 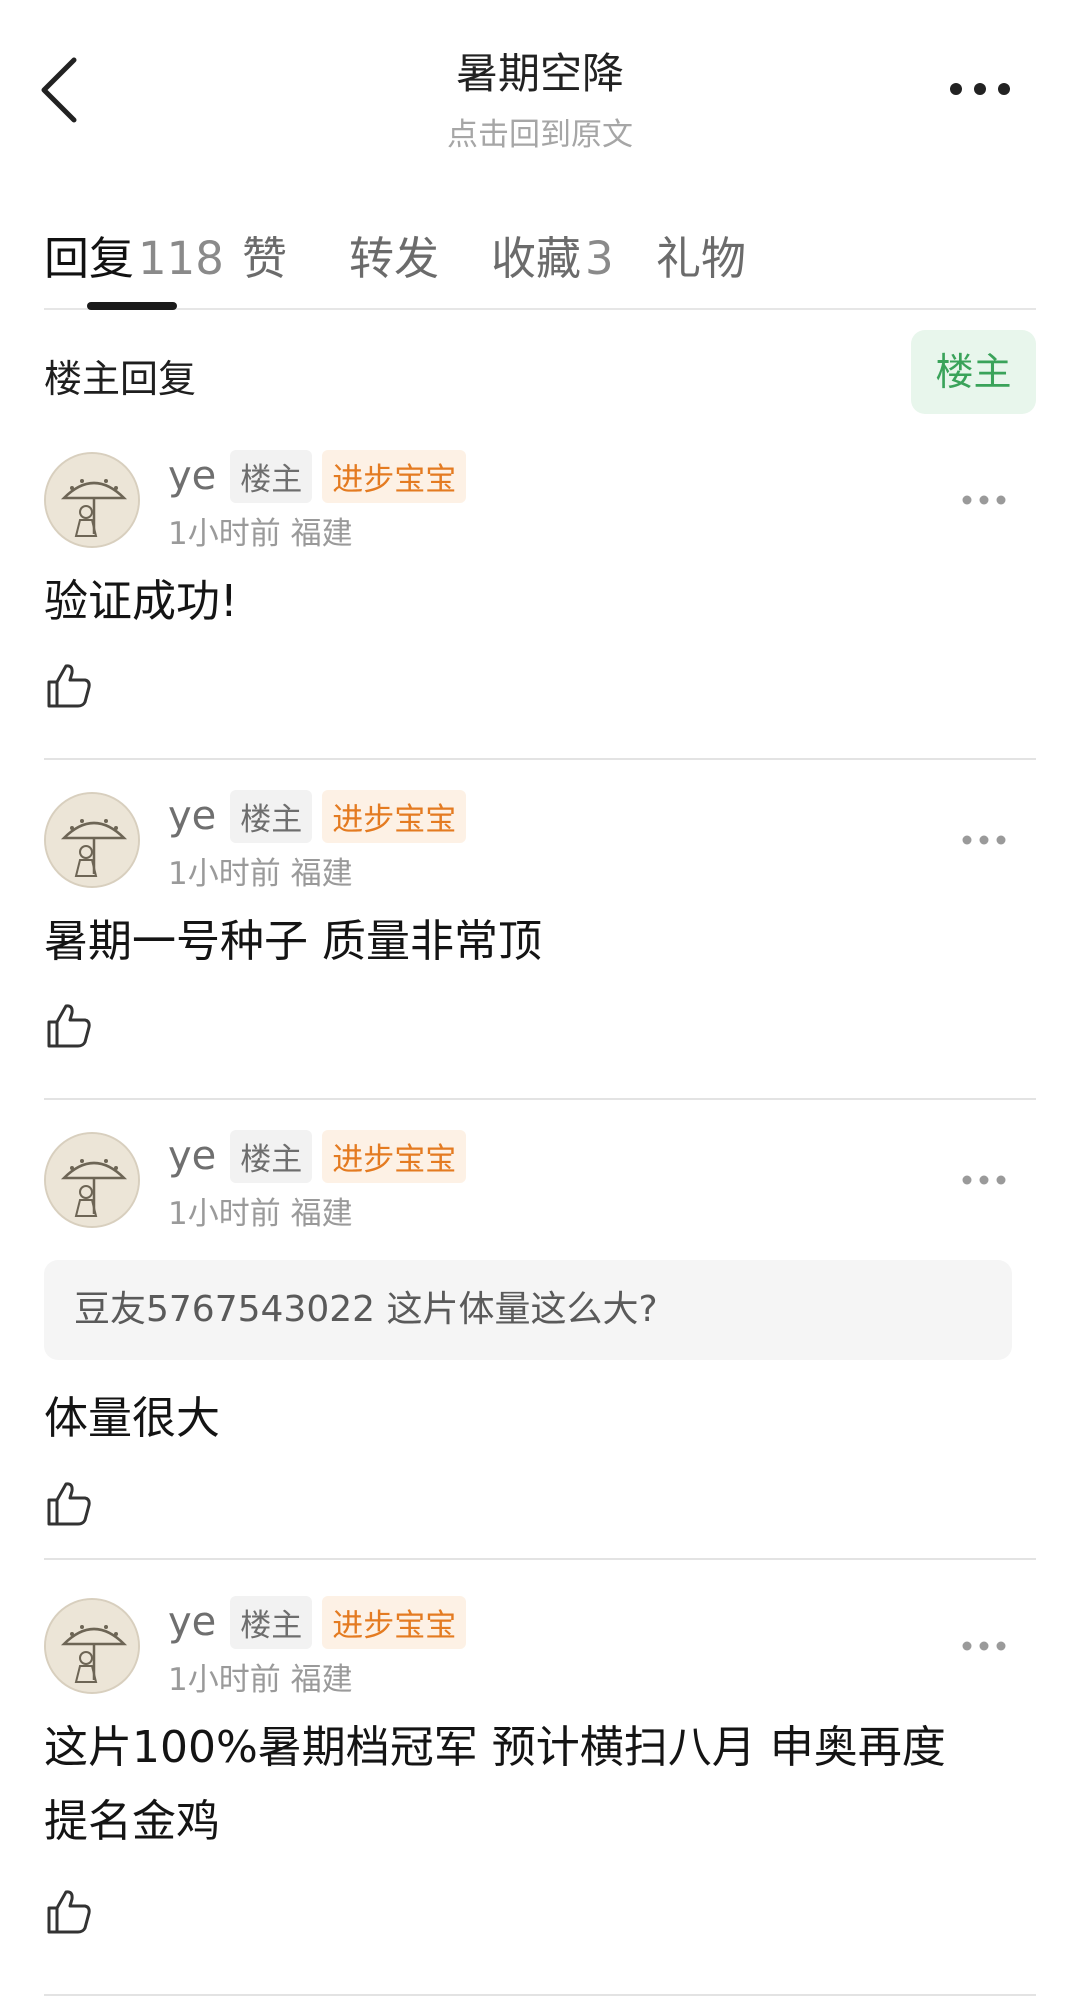 I want to click on top-bar: 暑期空降 点击回到原文, so click(x=540, y=85).